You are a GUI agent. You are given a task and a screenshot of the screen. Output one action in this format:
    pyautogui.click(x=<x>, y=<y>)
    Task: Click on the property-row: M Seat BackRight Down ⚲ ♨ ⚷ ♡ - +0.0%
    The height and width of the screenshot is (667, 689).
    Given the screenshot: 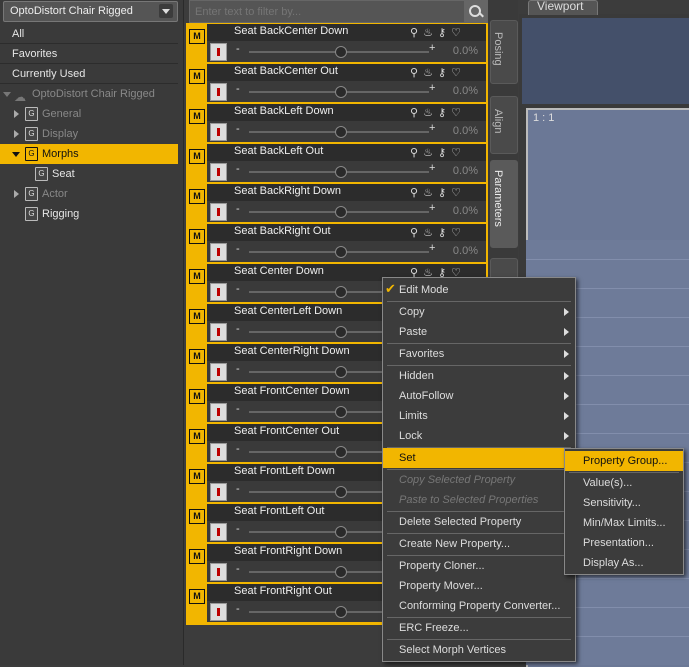 What is the action you would take?
    pyautogui.click(x=337, y=203)
    